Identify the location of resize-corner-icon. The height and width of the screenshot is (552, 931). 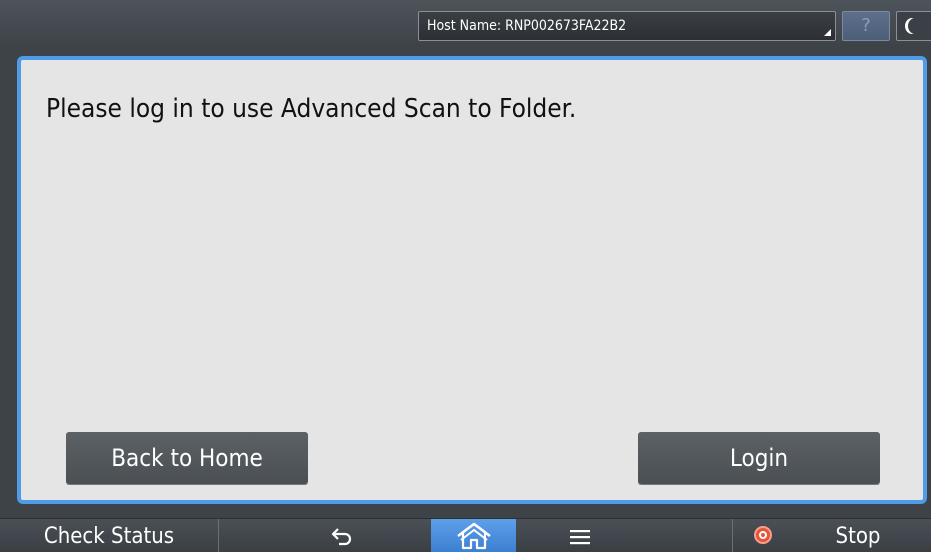
(827, 32).